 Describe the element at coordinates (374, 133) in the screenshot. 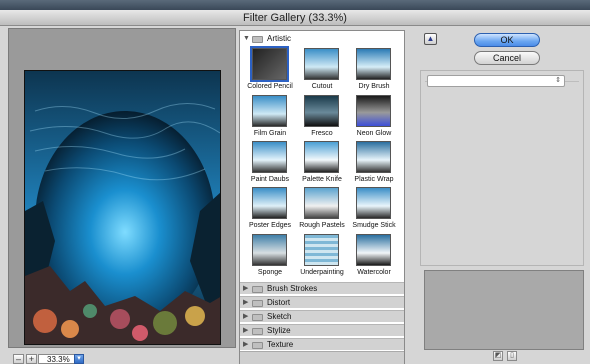

I see `filter-label: Neon Glow` at that location.